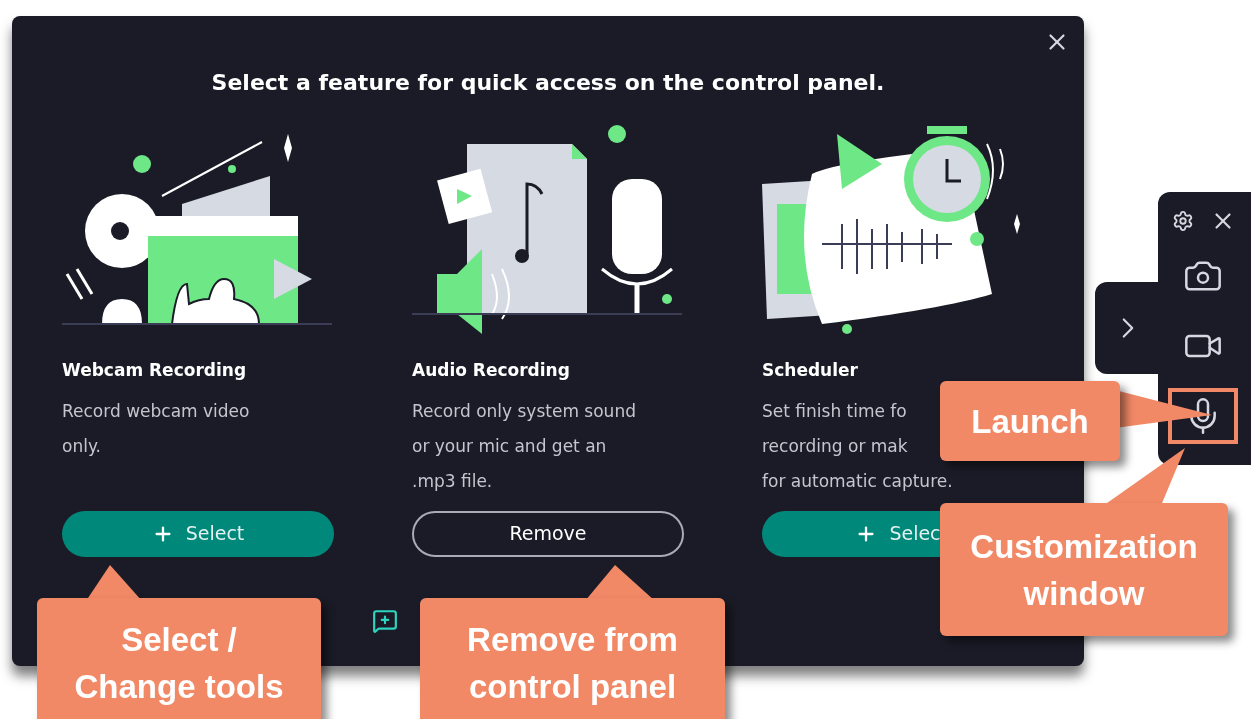 This screenshot has width=1251, height=719. Describe the element at coordinates (81, 446) in the screenshot. I see `description-line: only.` at that location.